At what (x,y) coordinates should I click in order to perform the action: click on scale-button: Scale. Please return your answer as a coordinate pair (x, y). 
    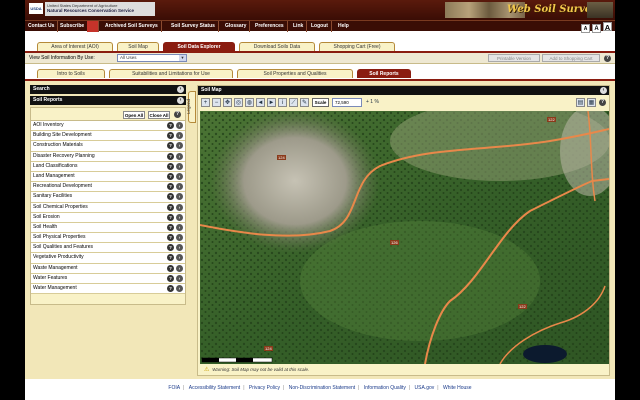
    Looking at the image, I should click on (320, 102).